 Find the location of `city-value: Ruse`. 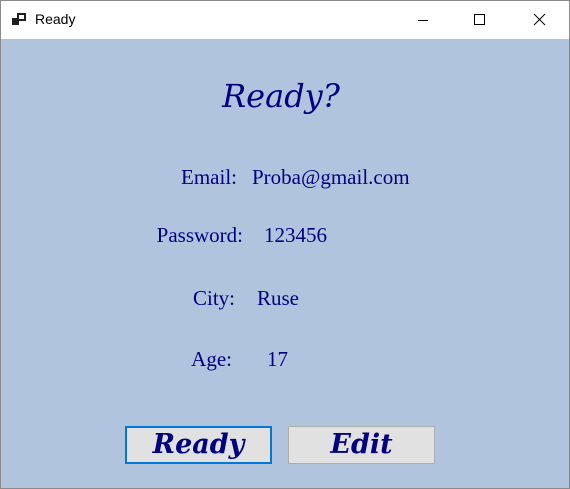

city-value: Ruse is located at coordinates (278, 298).